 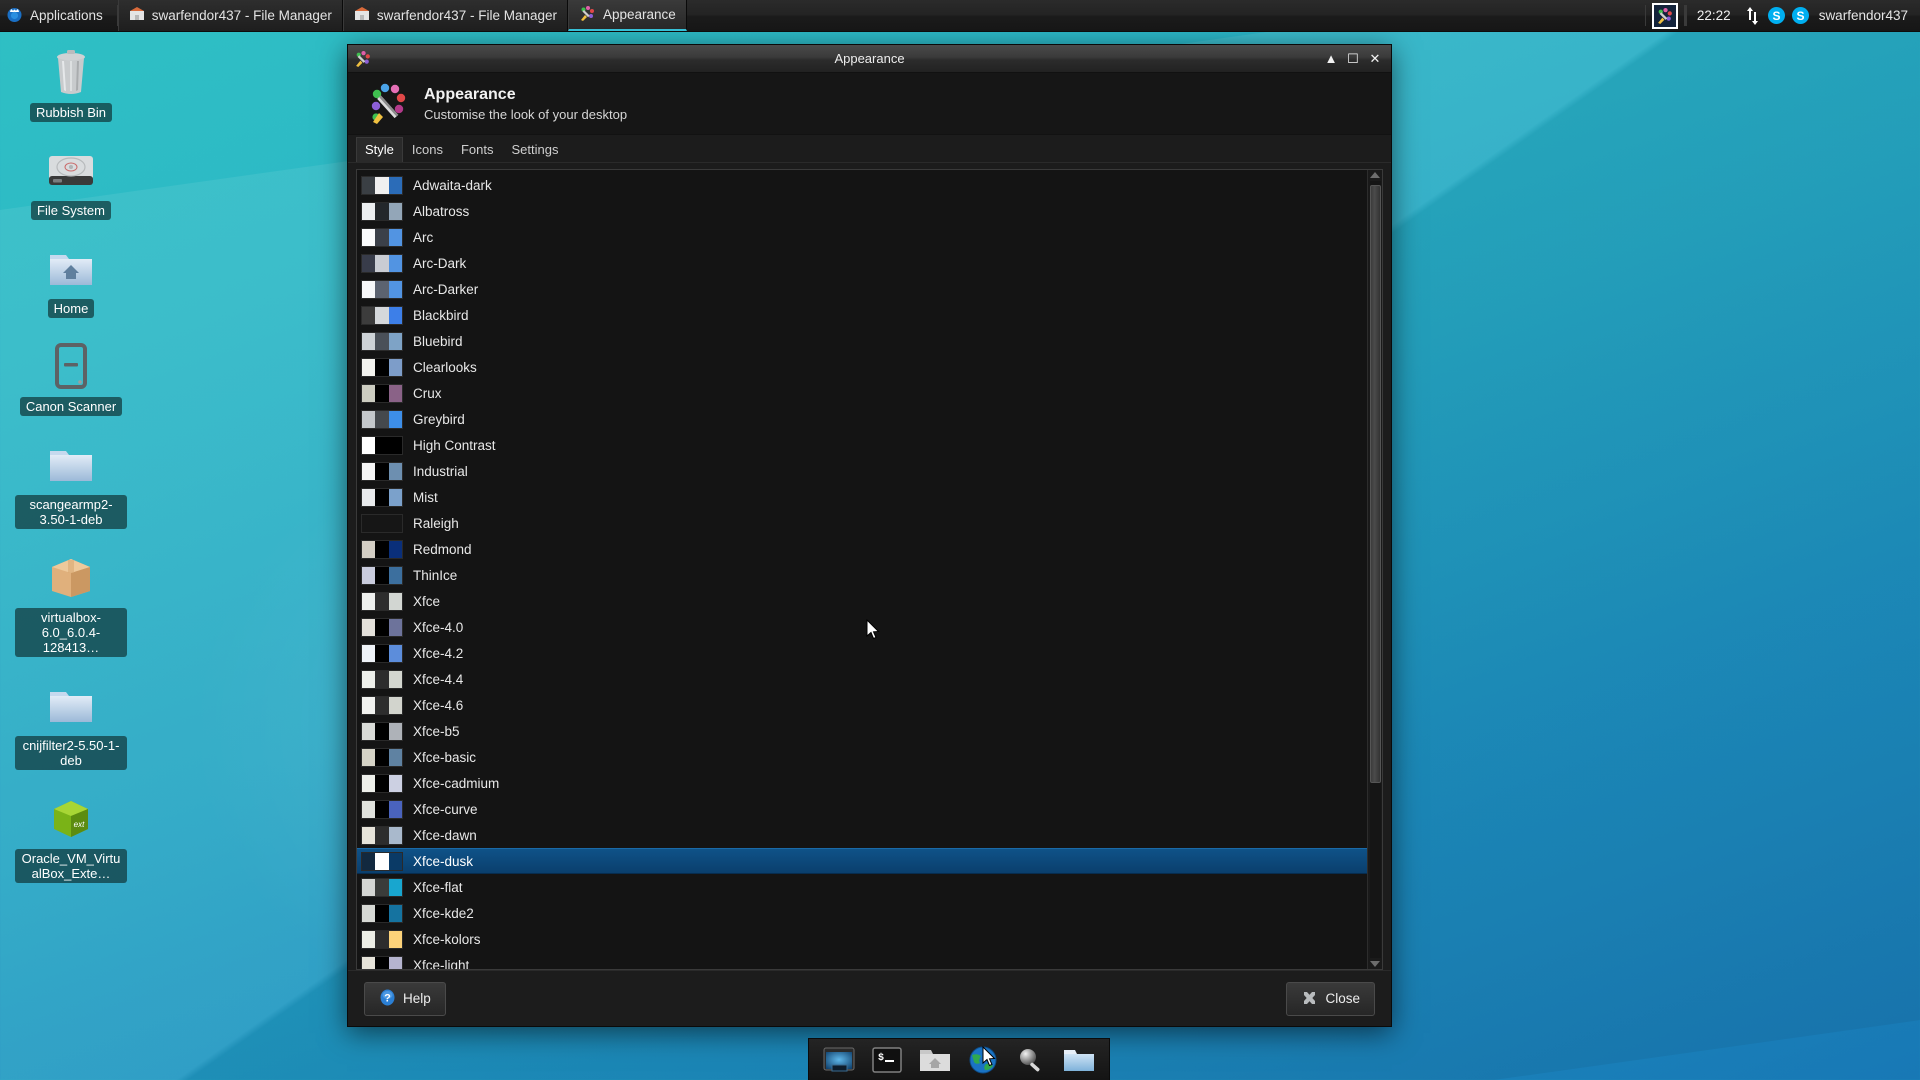 I want to click on style-list-item-label: Xfce-dawn, so click(x=445, y=835).